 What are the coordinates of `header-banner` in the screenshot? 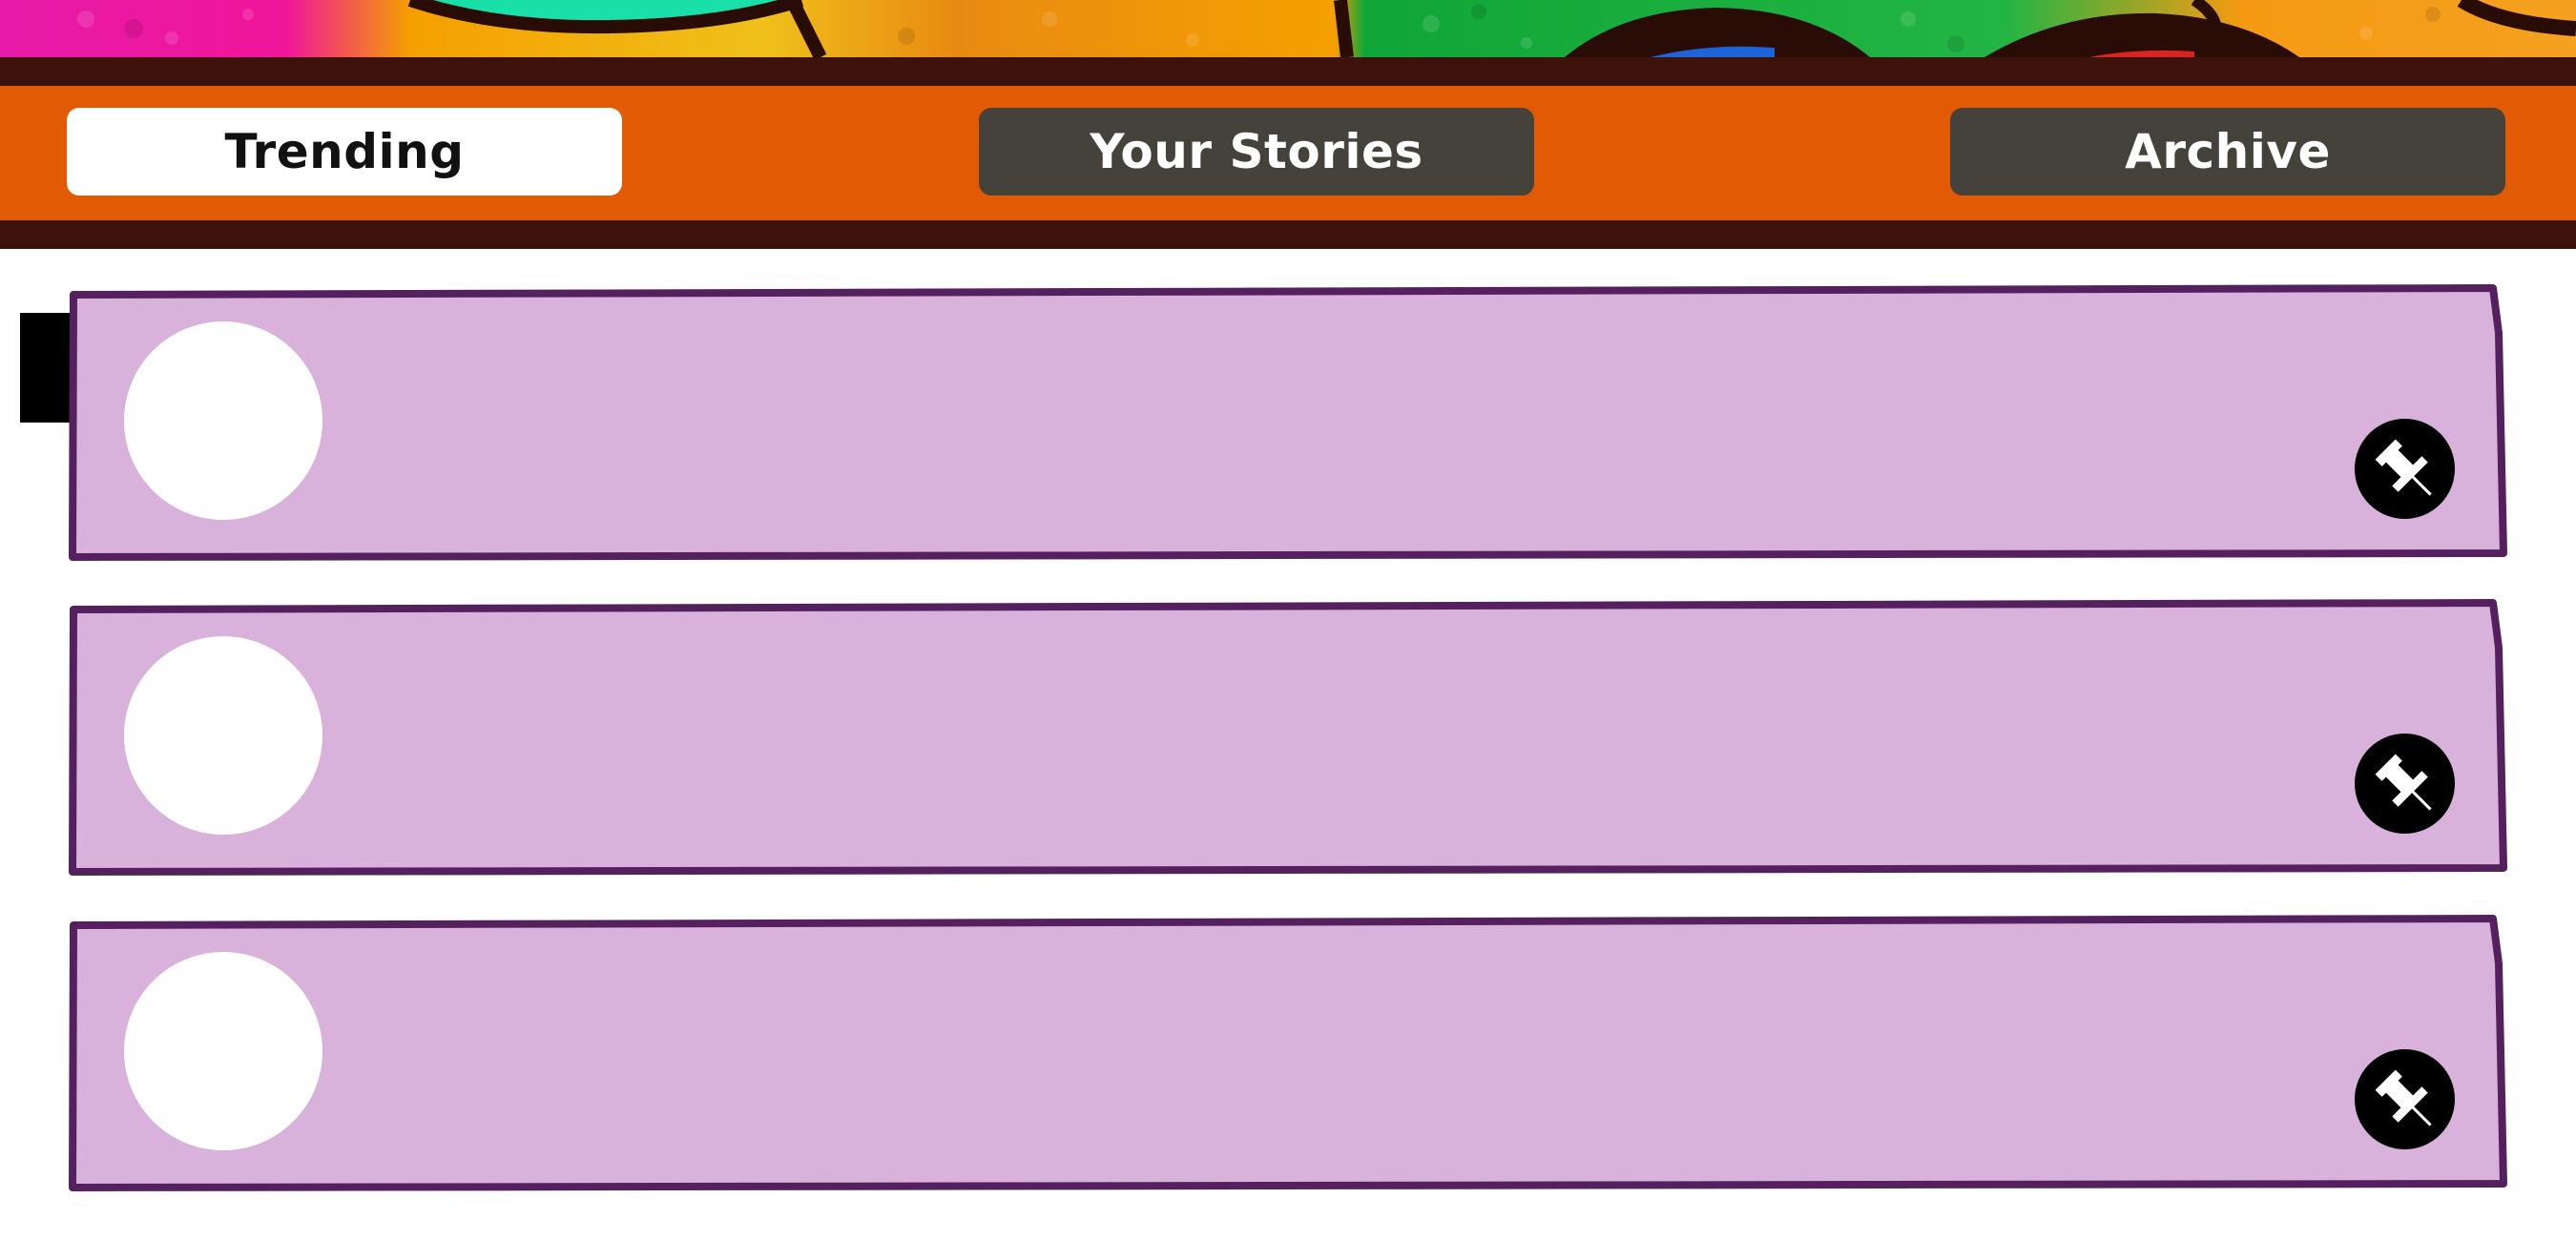 It's located at (1288, 28).